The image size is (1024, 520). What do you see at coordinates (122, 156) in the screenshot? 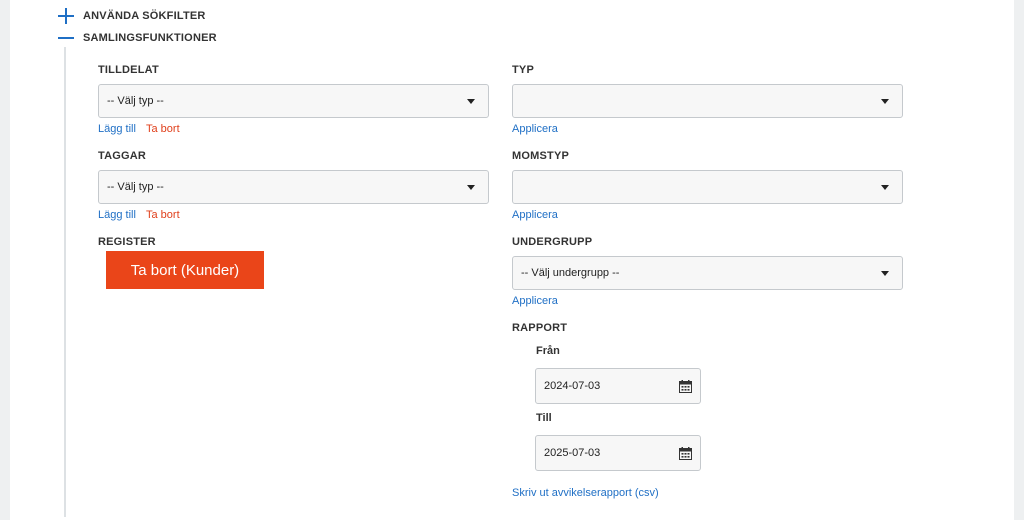
I see `taggar-label: TAGGAR` at bounding box center [122, 156].